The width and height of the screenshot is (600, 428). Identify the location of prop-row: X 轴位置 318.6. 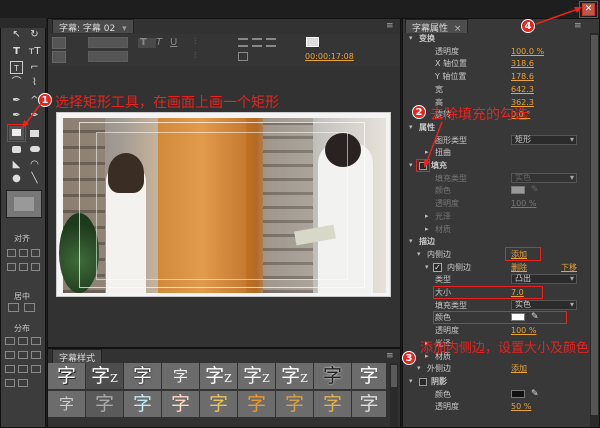
(496, 63).